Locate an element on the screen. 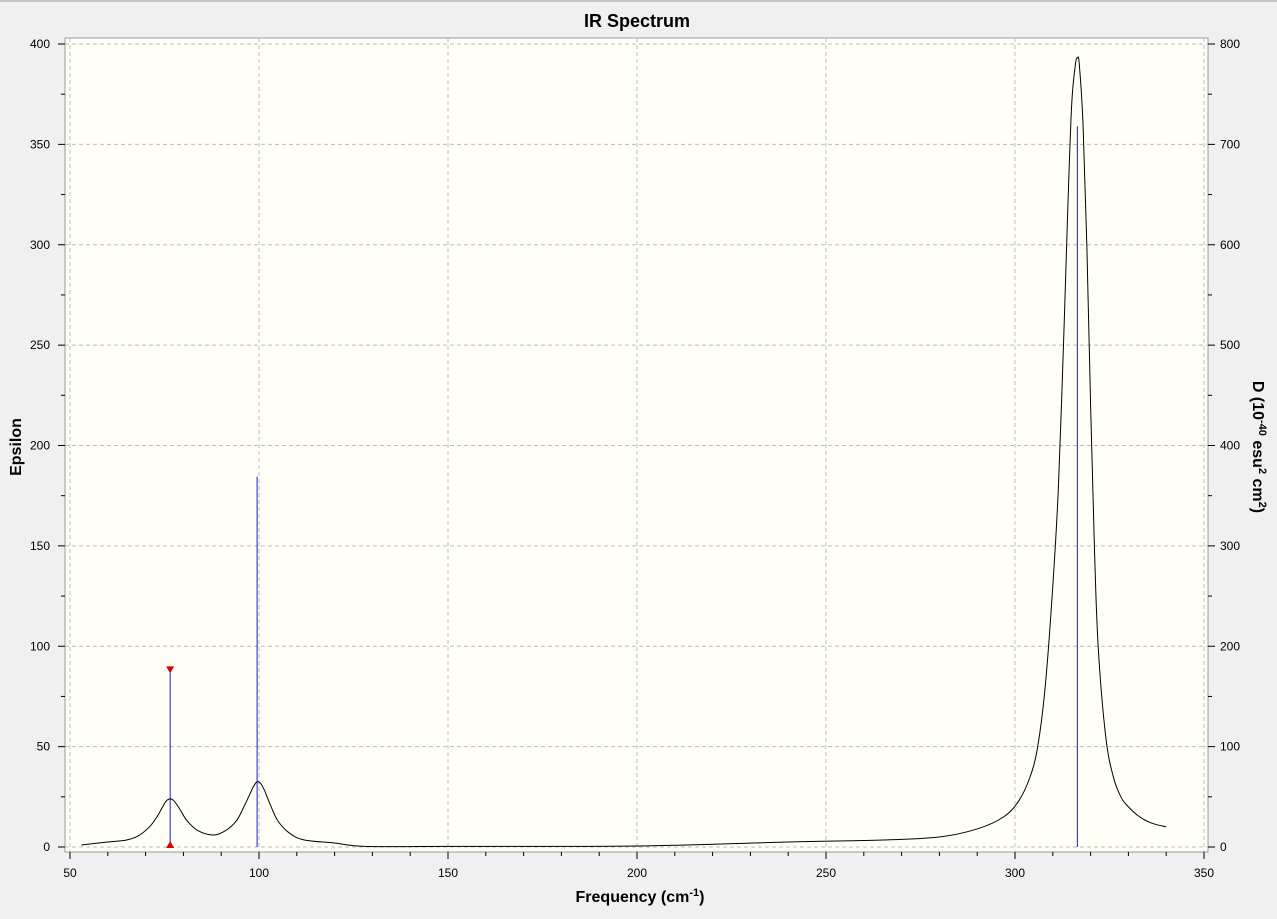 This screenshot has height=919, width=1277. x-tick-label: 50 is located at coordinates (70, 873).